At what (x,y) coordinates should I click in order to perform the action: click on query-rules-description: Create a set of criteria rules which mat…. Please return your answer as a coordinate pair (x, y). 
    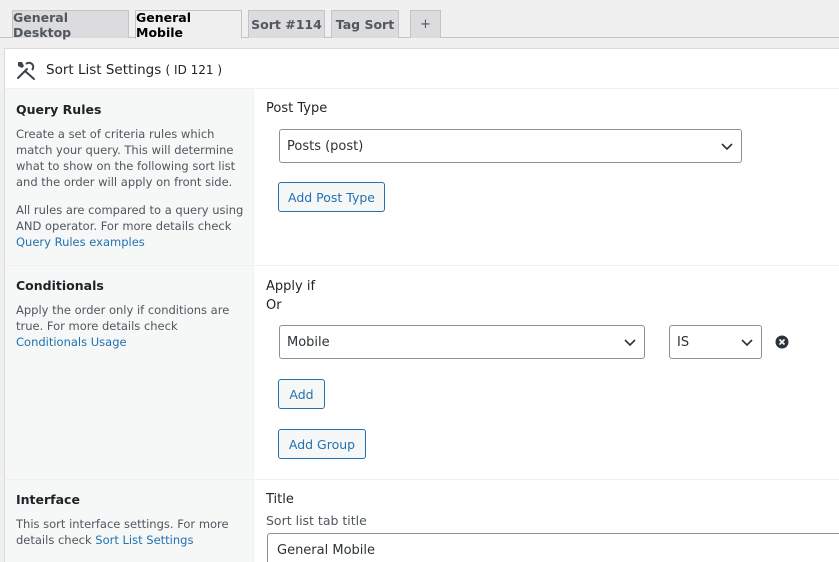
    Looking at the image, I should click on (126, 158).